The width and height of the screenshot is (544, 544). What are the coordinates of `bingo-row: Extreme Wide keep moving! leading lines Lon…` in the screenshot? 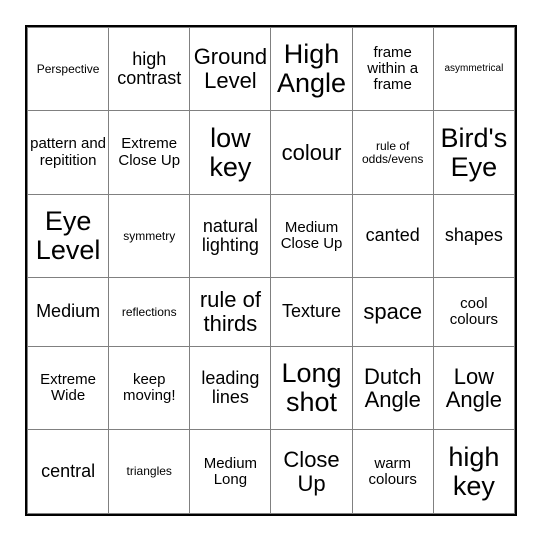 It's located at (271, 388).